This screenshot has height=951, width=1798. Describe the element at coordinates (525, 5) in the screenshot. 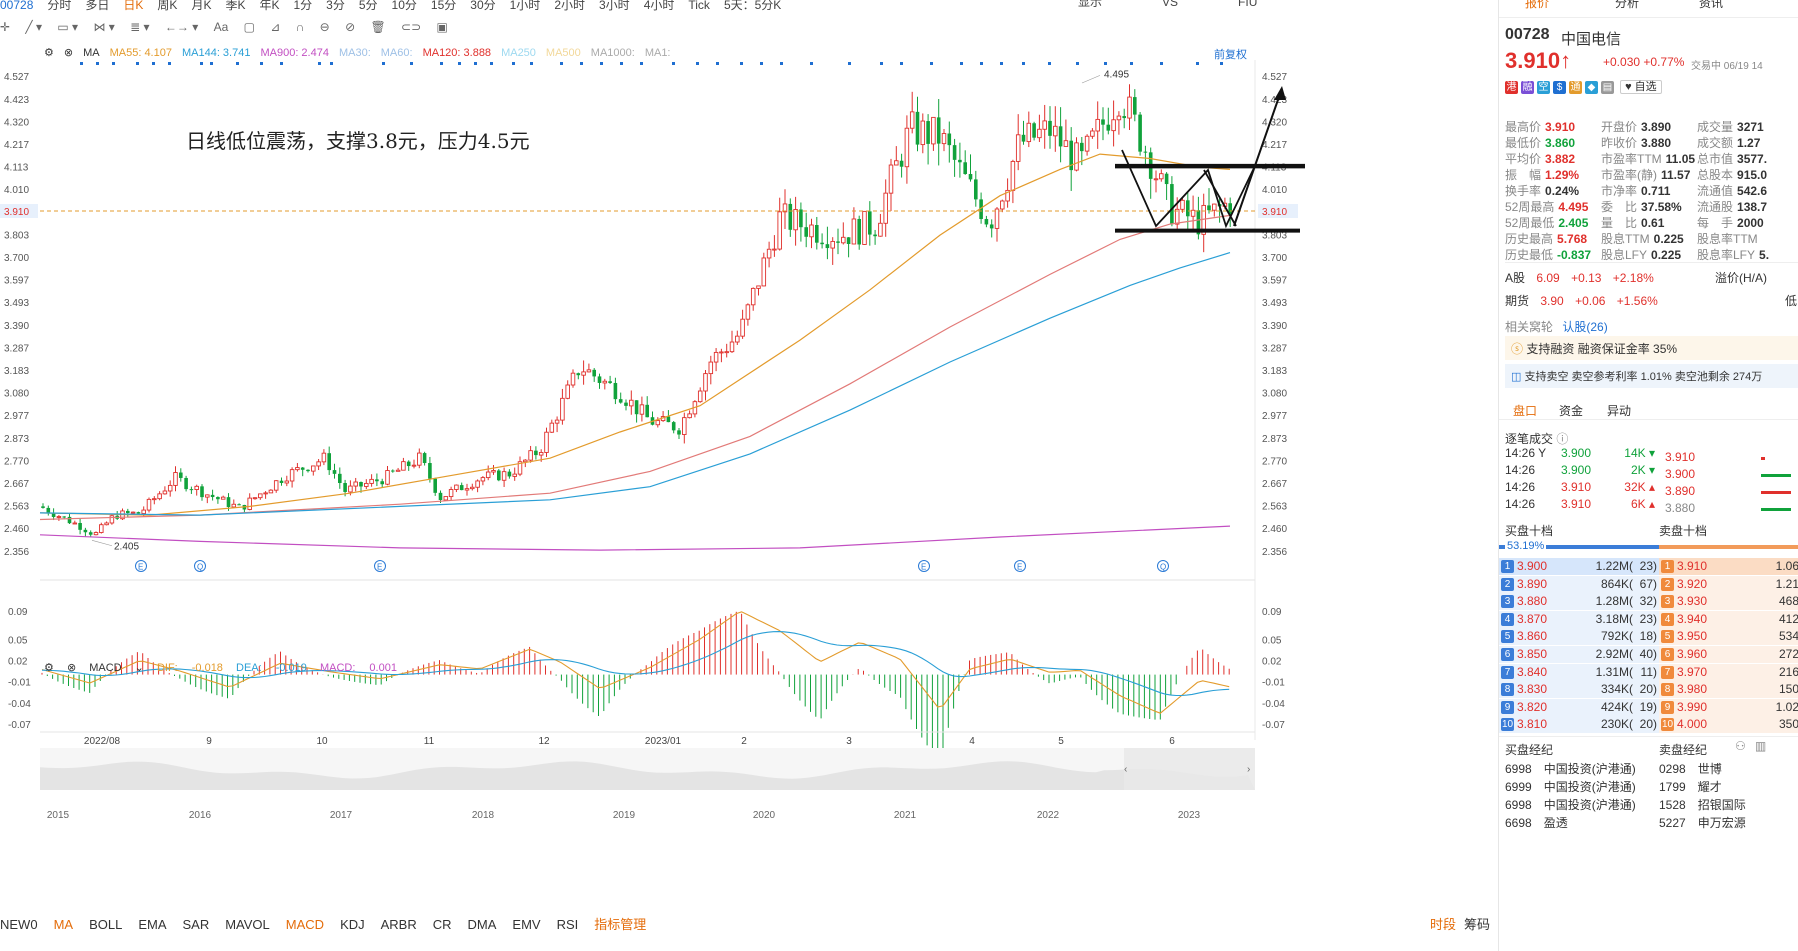

I see `period-tab-13: 1小时` at that location.